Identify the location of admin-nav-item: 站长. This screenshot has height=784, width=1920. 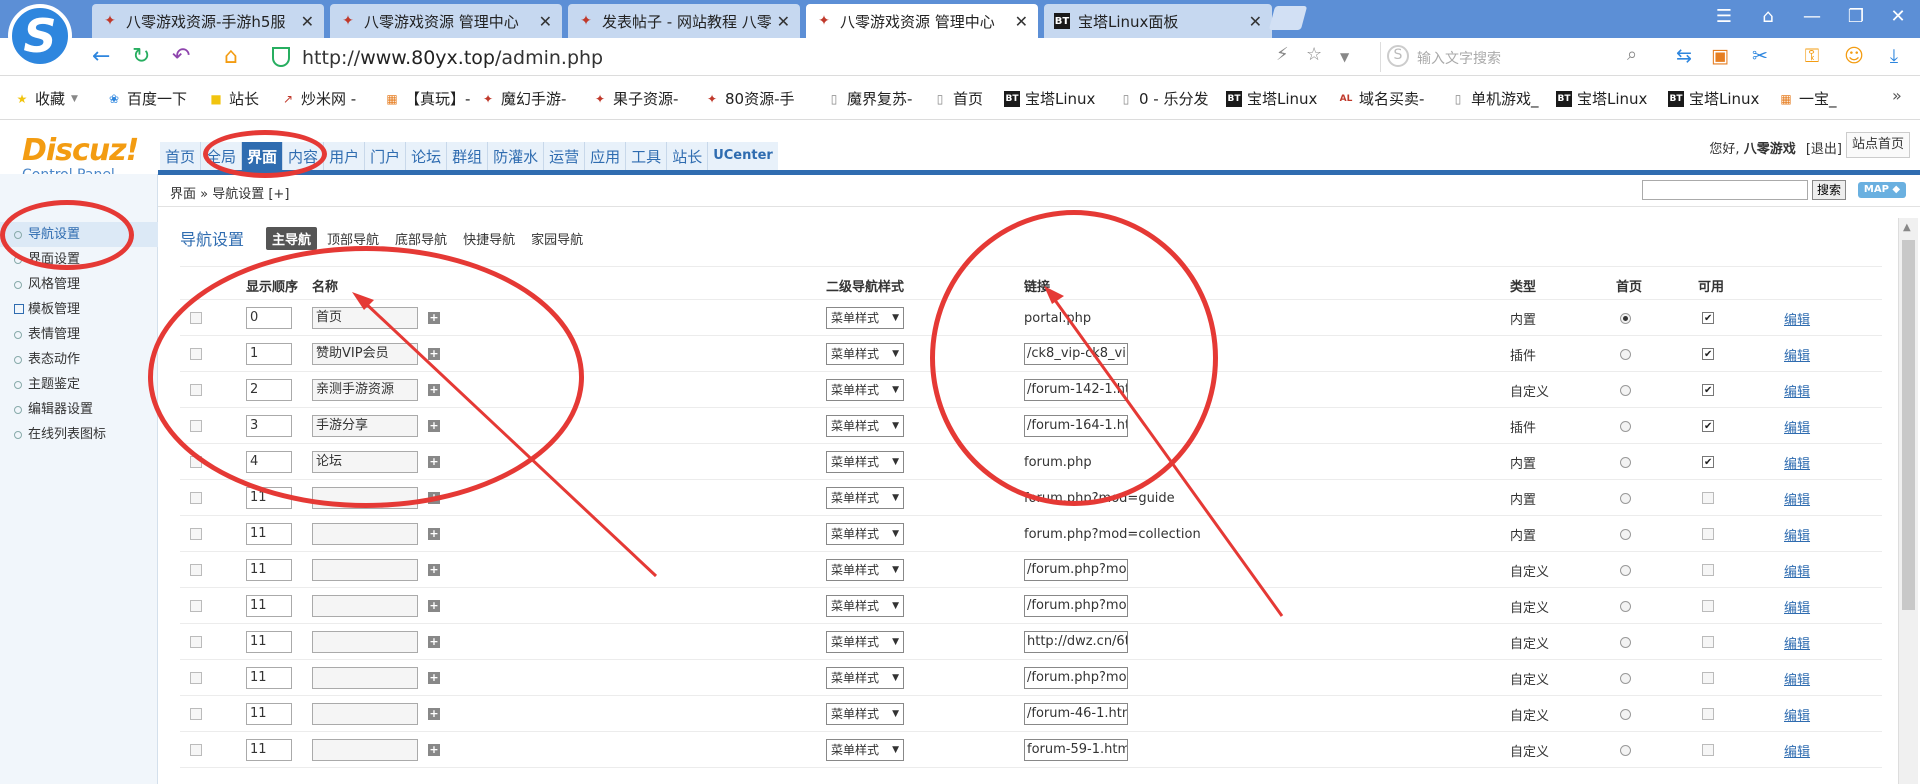
(686, 156).